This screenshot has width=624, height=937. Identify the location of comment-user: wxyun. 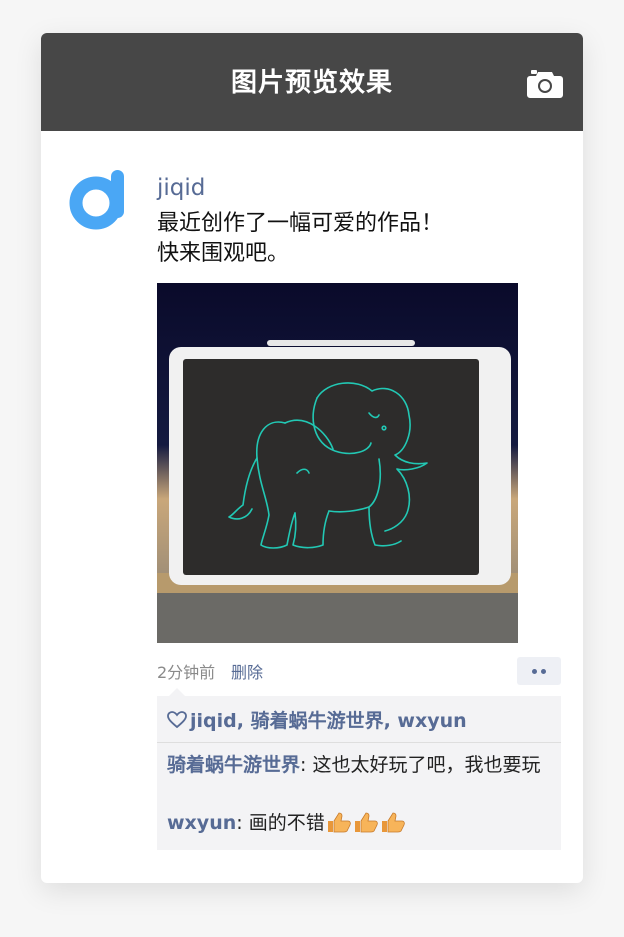
(201, 823).